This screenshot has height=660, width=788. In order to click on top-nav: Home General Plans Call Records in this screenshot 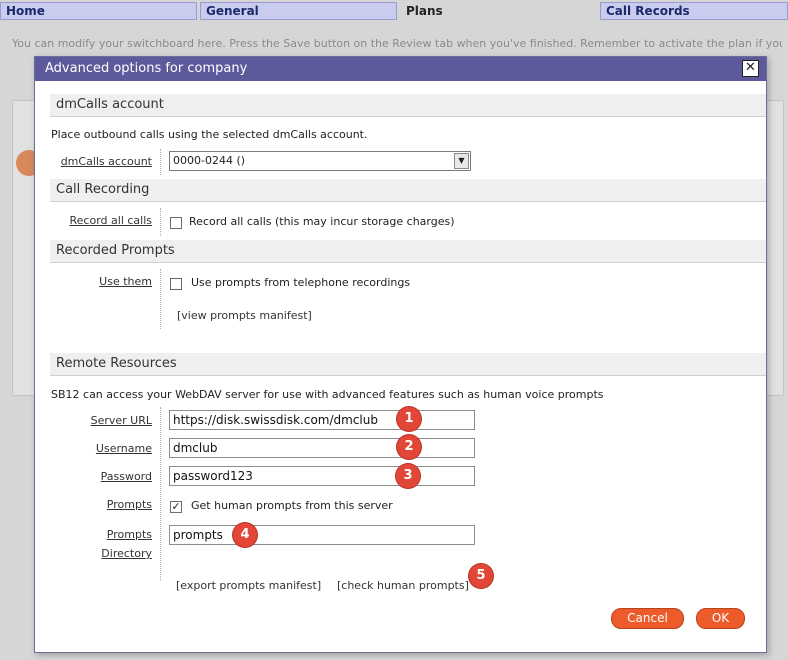, I will do `click(394, 11)`.